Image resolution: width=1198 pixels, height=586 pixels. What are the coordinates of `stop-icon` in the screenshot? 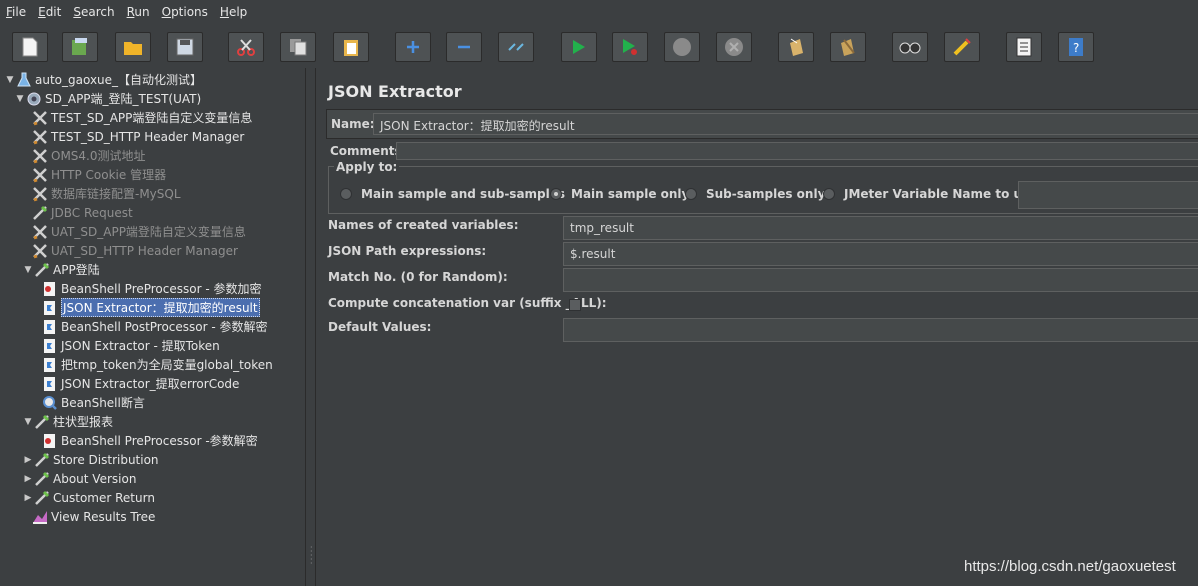 It's located at (682, 47).